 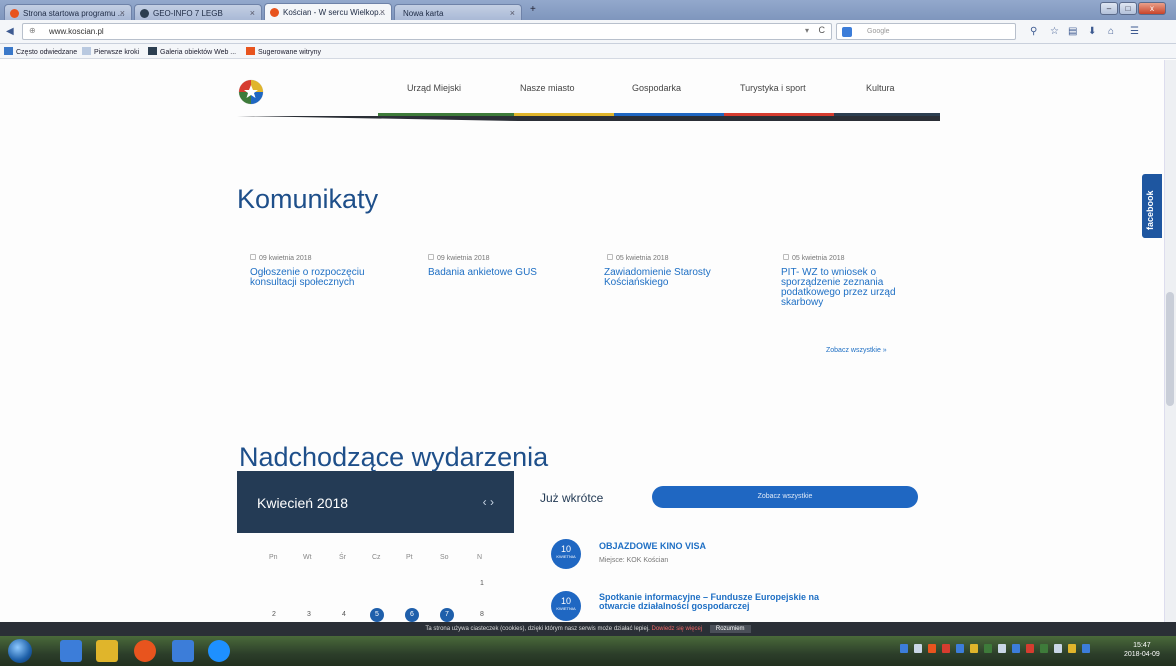 What do you see at coordinates (198, 12) in the screenshot?
I see `tab-geoinfo: GEO-INFO 7 LEGB ×` at bounding box center [198, 12].